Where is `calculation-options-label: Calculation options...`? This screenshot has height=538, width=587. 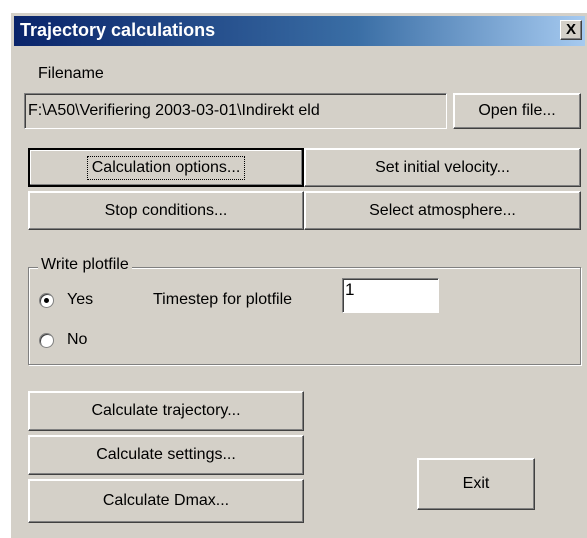
calculation-options-label: Calculation options... is located at coordinates (166, 167).